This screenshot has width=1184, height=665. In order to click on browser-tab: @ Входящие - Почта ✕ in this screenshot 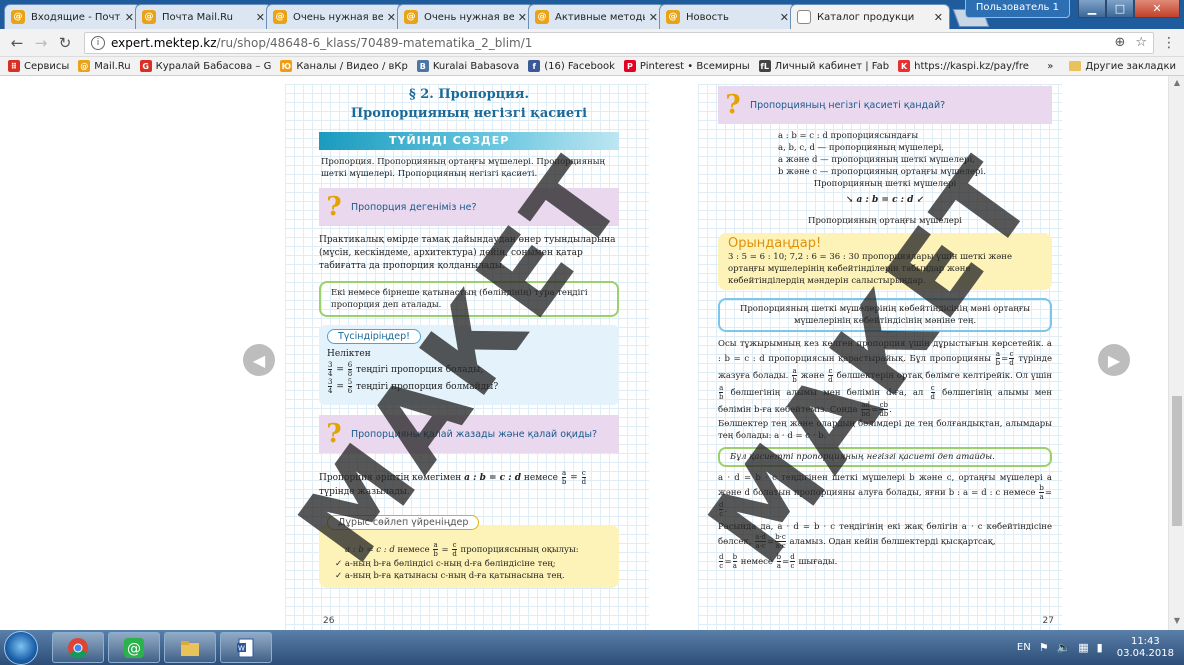, I will do `click(72, 16)`.